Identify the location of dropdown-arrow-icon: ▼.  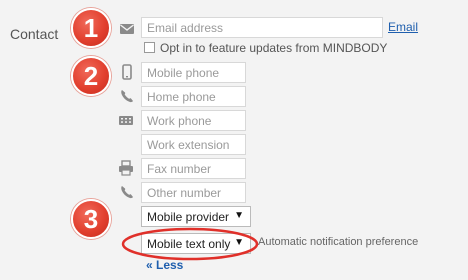
(239, 215).